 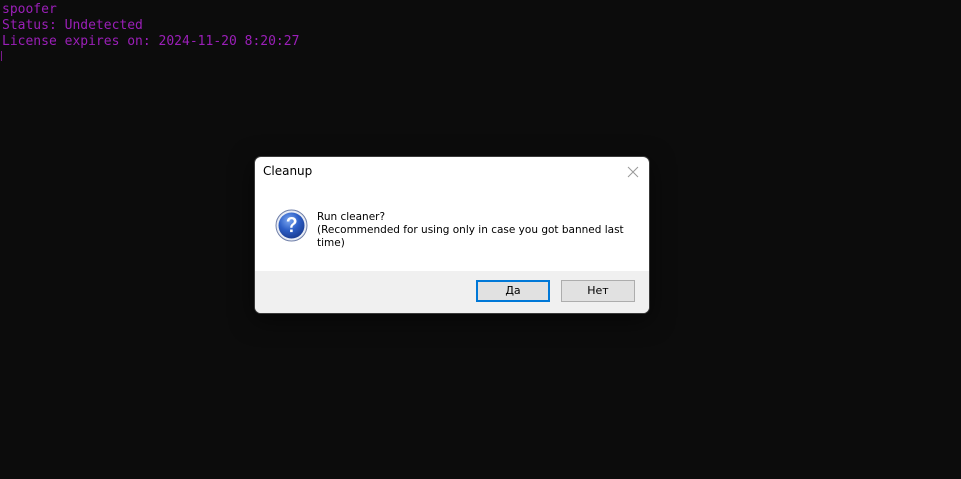 I want to click on console-line-app-name: spoofer, so click(x=29, y=9).